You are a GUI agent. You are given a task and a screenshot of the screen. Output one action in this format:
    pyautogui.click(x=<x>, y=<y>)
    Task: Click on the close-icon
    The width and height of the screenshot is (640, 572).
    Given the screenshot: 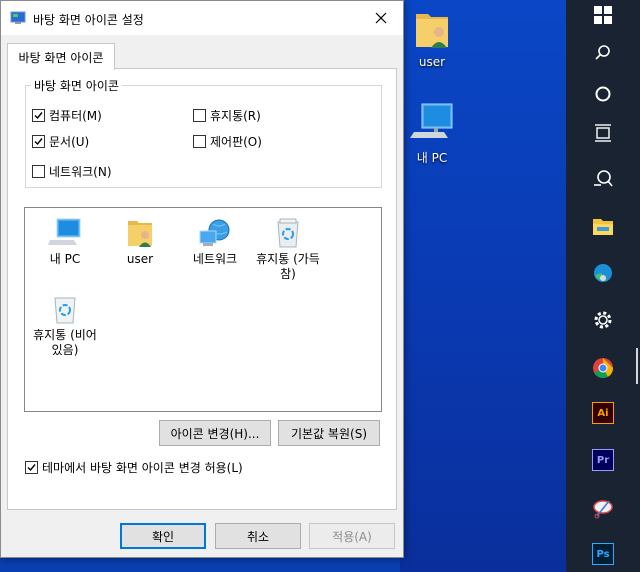 What is the action you would take?
    pyautogui.click(x=381, y=18)
    